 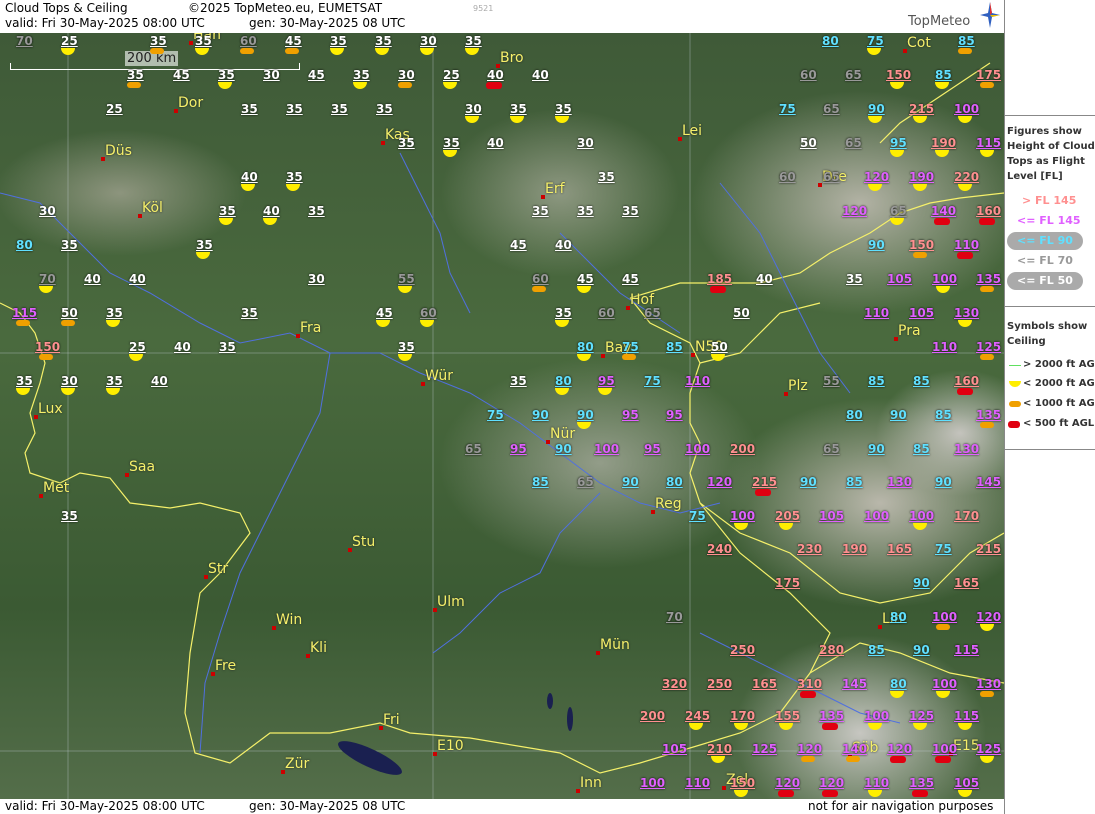 What do you see at coordinates (1051, 146) in the screenshot?
I see `legend-figures-line: Height of Cloud` at bounding box center [1051, 146].